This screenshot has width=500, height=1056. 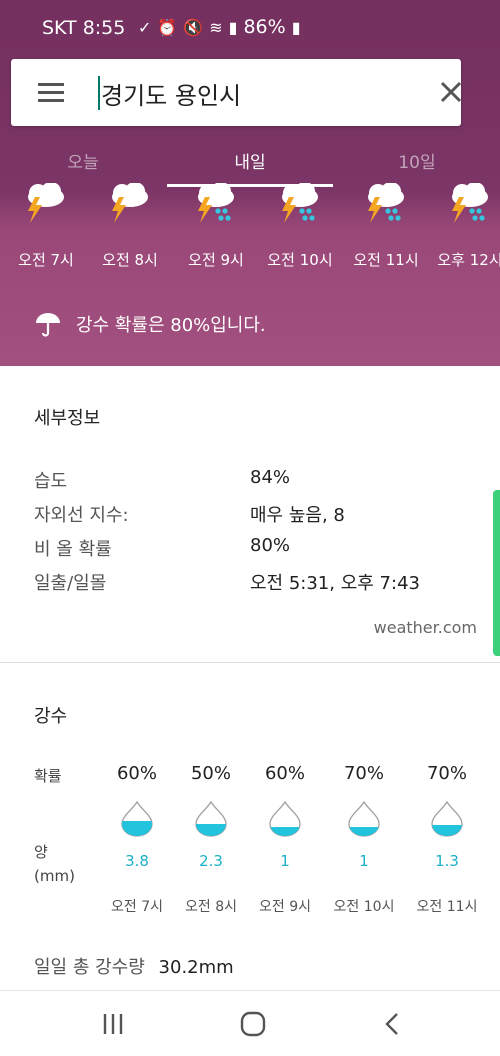 I want to click on daily-total-label: 일일 총 강수량, so click(x=89, y=967).